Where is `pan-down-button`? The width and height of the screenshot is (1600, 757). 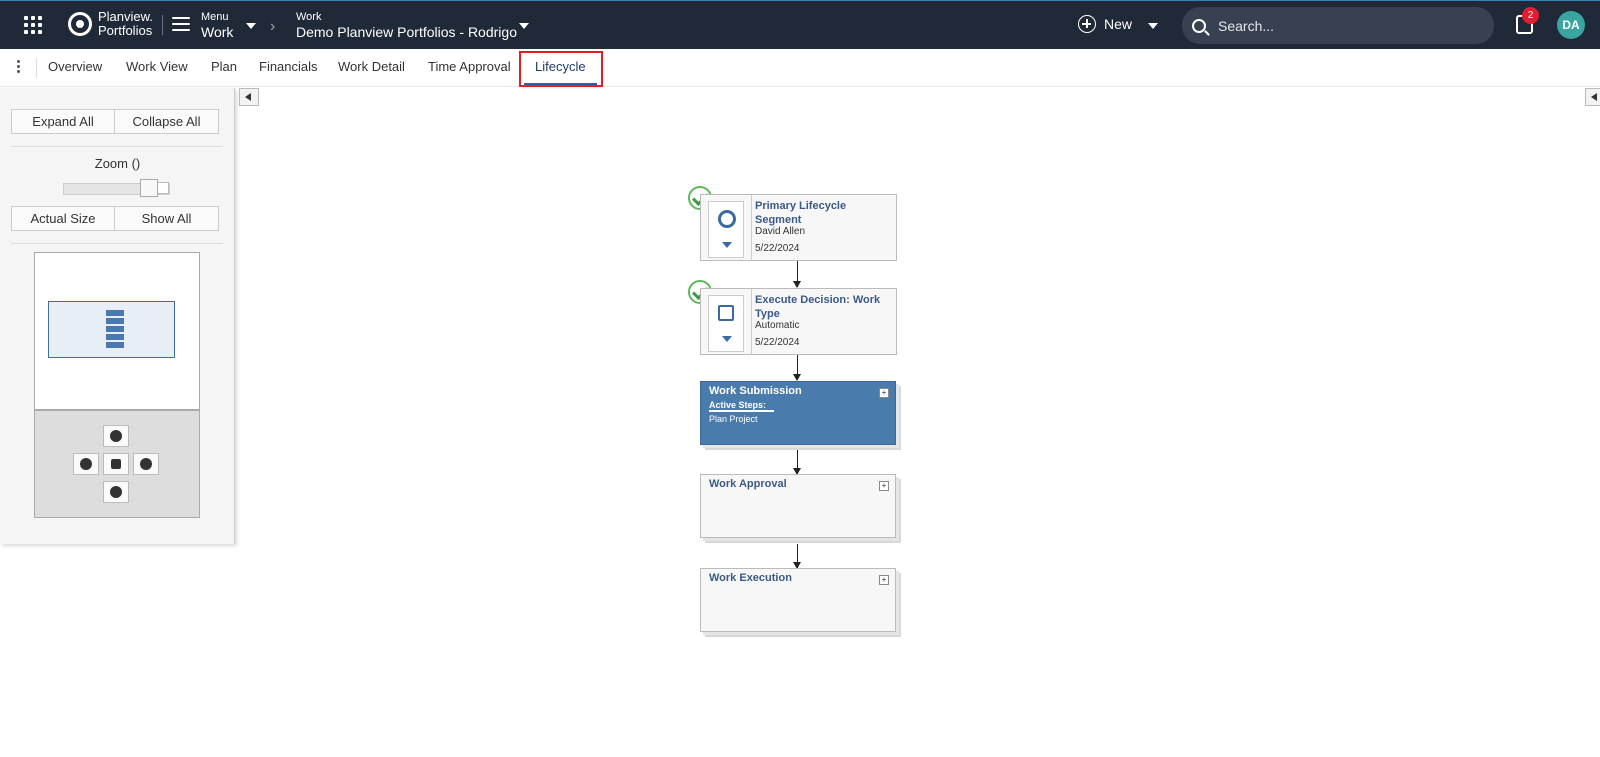
pan-down-button is located at coordinates (116, 492).